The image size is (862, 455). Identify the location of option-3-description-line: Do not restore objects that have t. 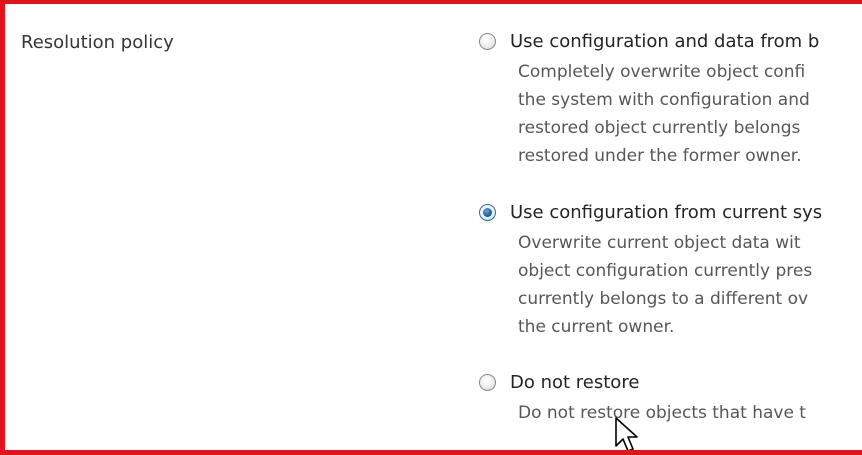
(662, 413).